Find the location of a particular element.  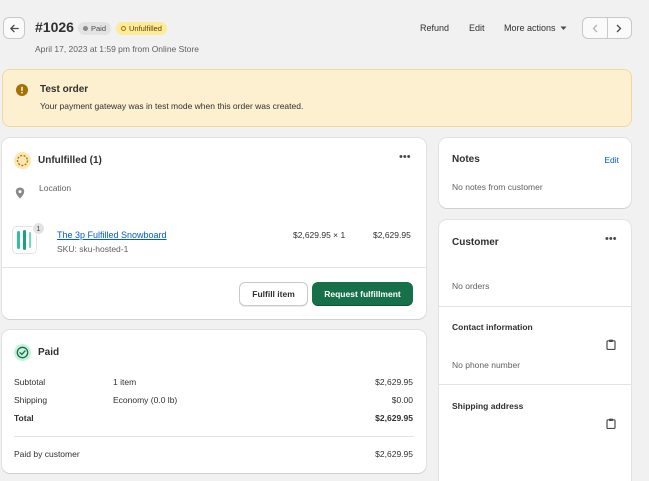

quantity-badge: 1 is located at coordinates (38, 228).